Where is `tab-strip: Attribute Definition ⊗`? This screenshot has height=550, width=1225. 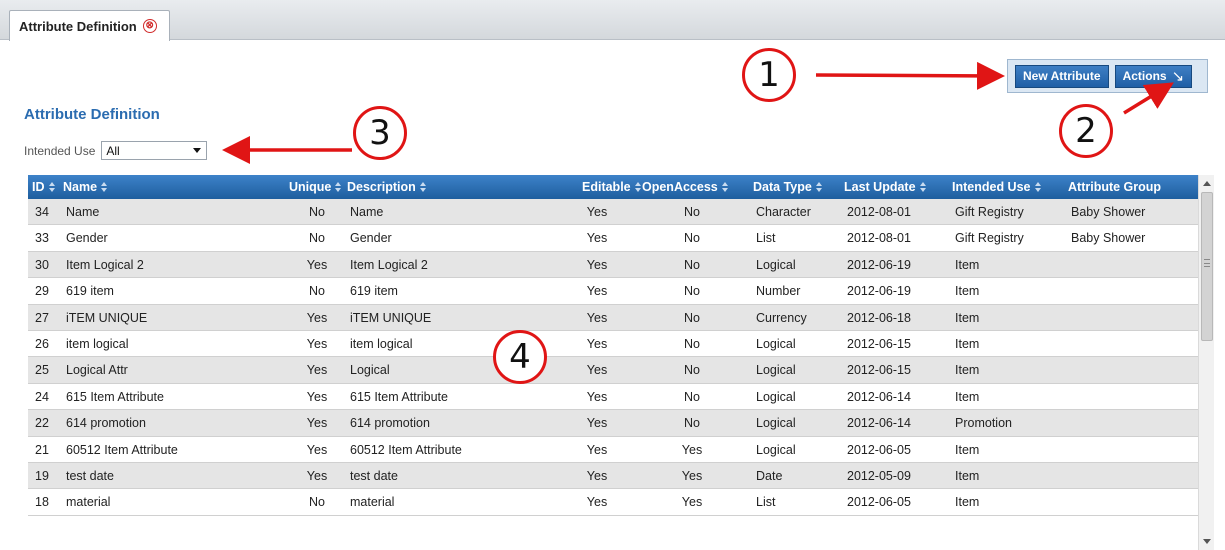
tab-strip: Attribute Definition ⊗ is located at coordinates (612, 20).